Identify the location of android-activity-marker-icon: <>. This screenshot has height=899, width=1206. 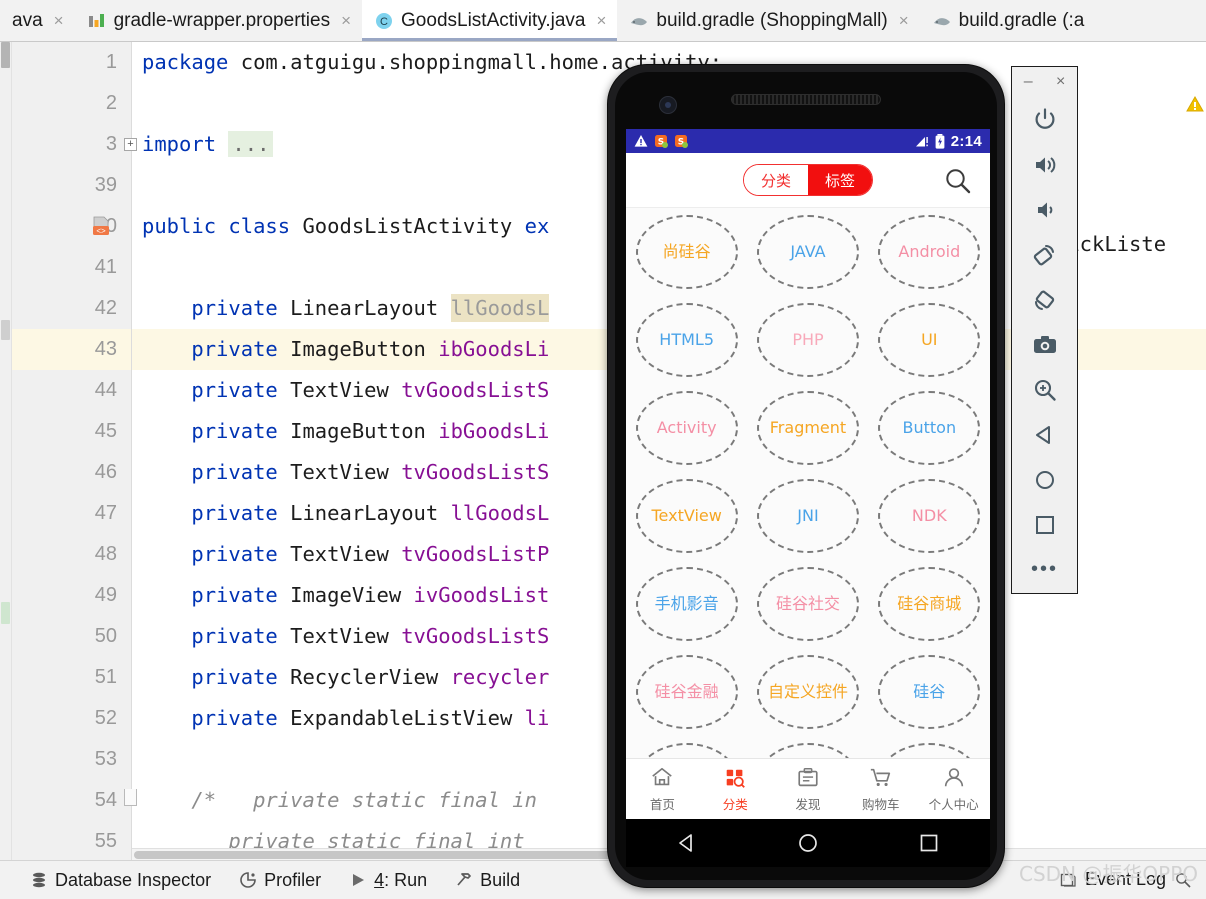
(101, 226).